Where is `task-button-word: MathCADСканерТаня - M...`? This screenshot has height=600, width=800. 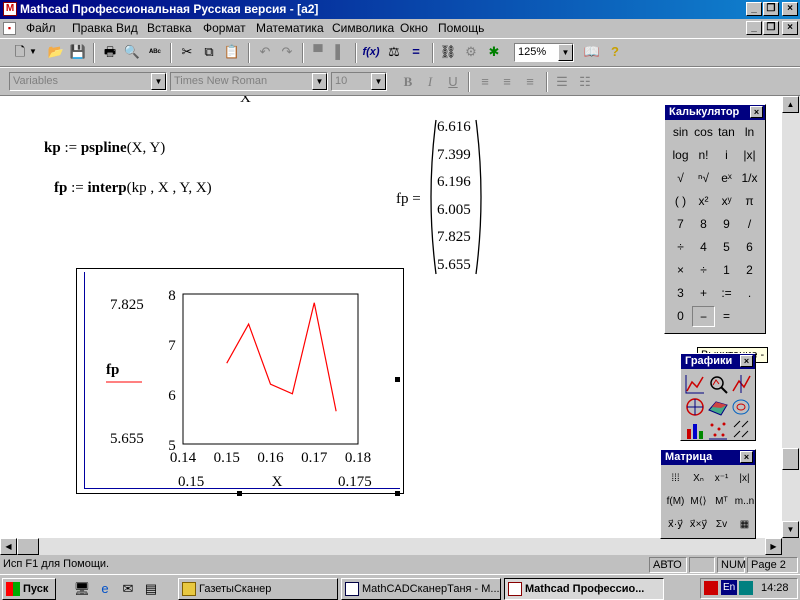
task-button-word: MathCADСканерТаня - M... is located at coordinates (421, 589).